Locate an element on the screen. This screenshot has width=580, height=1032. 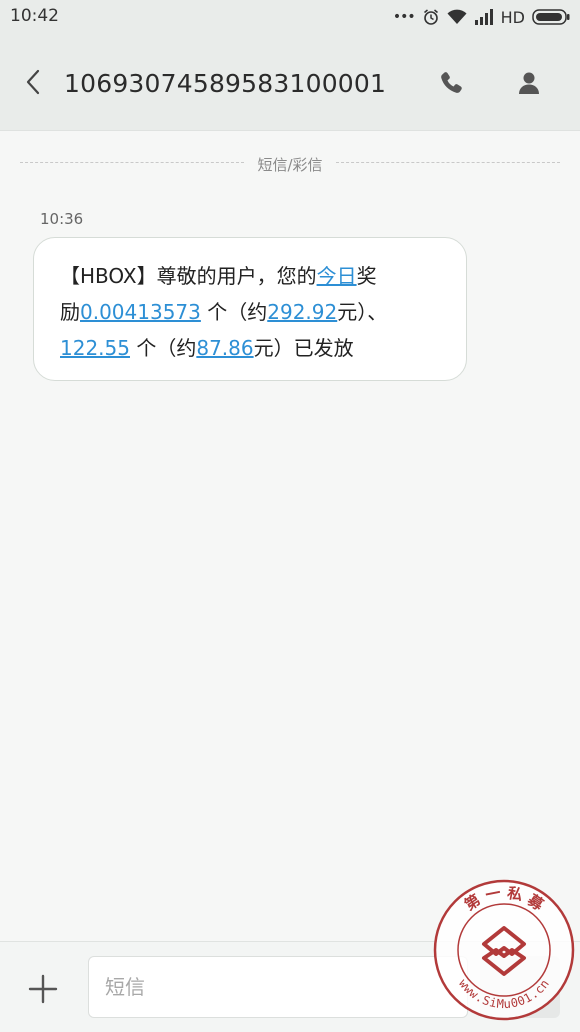
attach-button is located at coordinates (43, 989).